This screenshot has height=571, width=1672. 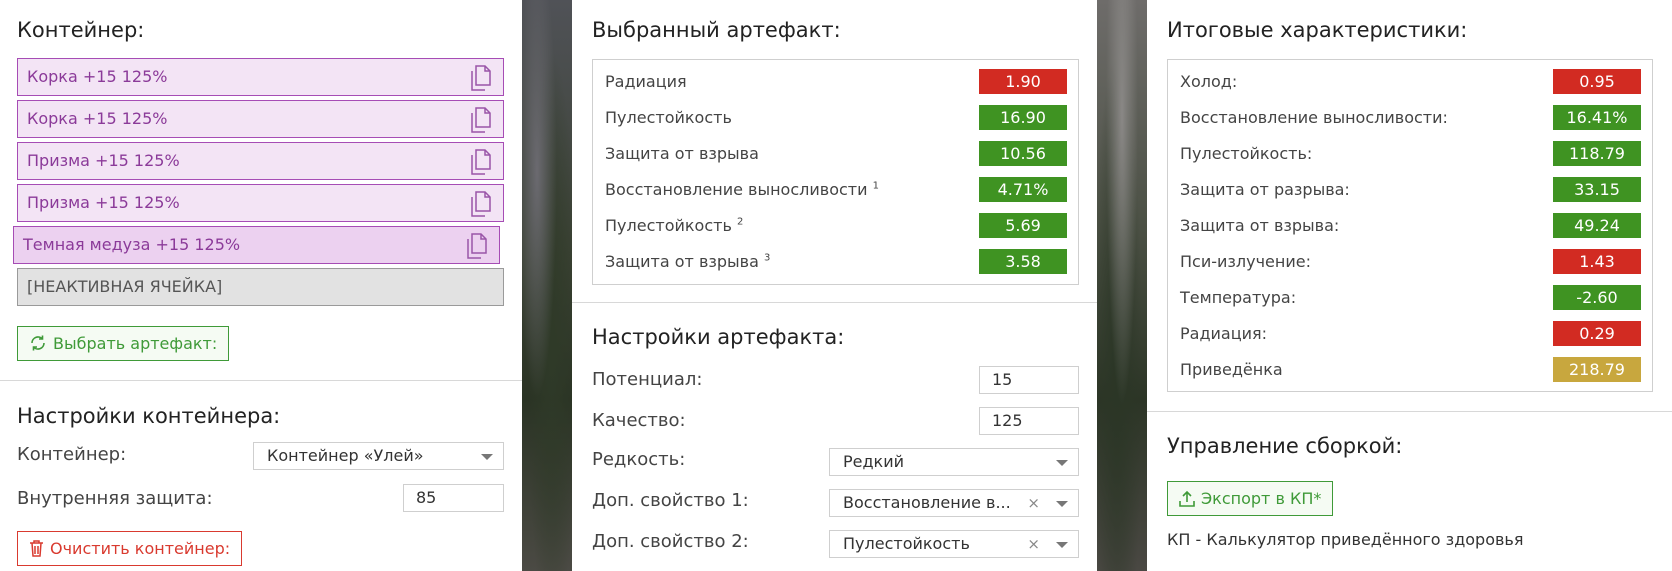 I want to click on total-name: Пси-излучение:, so click(x=1245, y=261).